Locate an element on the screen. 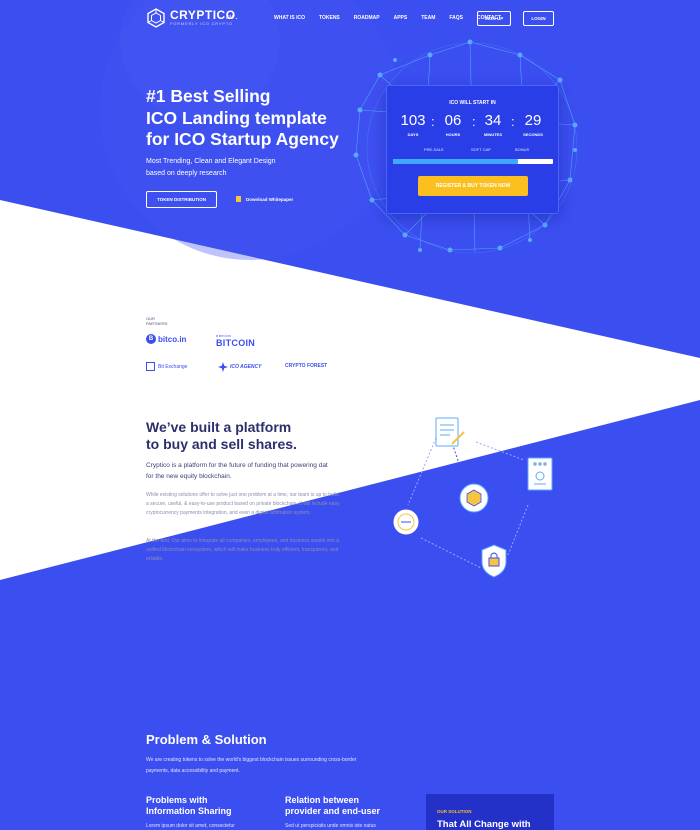 The image size is (700, 830). download-whitepaper-link: Download Whitepaper is located at coordinates (264, 199).